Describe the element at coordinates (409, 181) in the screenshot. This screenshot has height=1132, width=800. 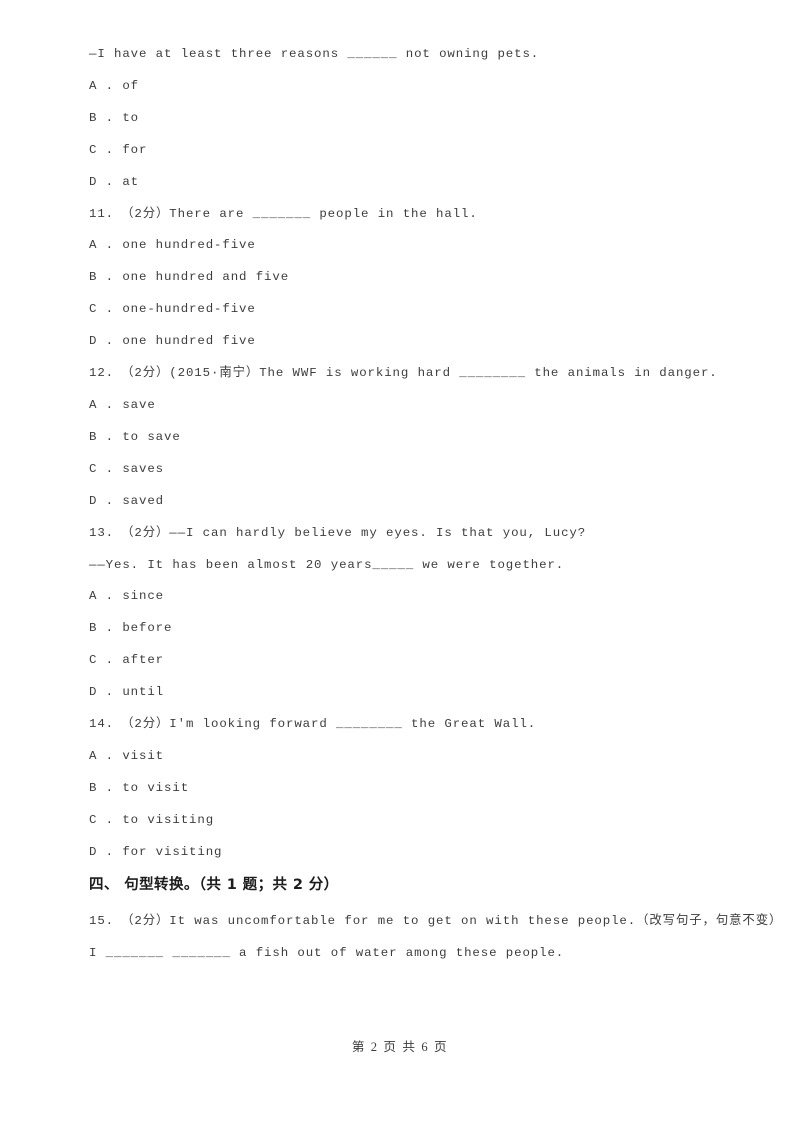
I see `option-d: D . at` at that location.